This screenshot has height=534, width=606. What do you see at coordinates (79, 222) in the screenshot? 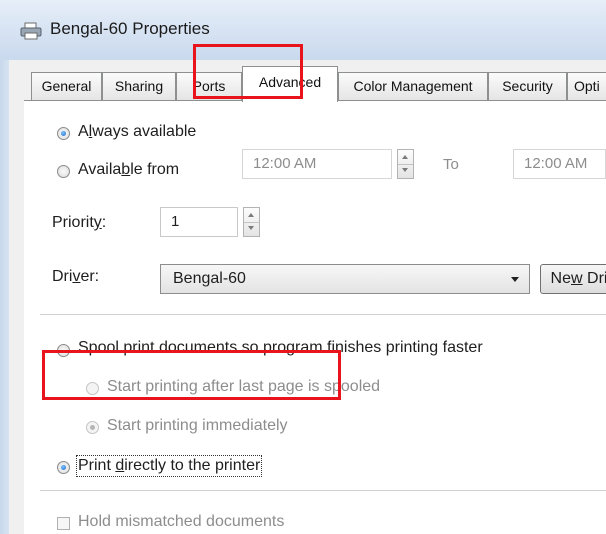
I see `priority-label: Priority:` at bounding box center [79, 222].